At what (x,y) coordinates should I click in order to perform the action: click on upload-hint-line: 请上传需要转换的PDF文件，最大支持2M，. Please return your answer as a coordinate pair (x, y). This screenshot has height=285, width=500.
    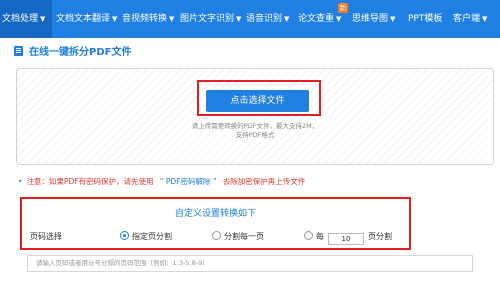
    Looking at the image, I should click on (255, 126).